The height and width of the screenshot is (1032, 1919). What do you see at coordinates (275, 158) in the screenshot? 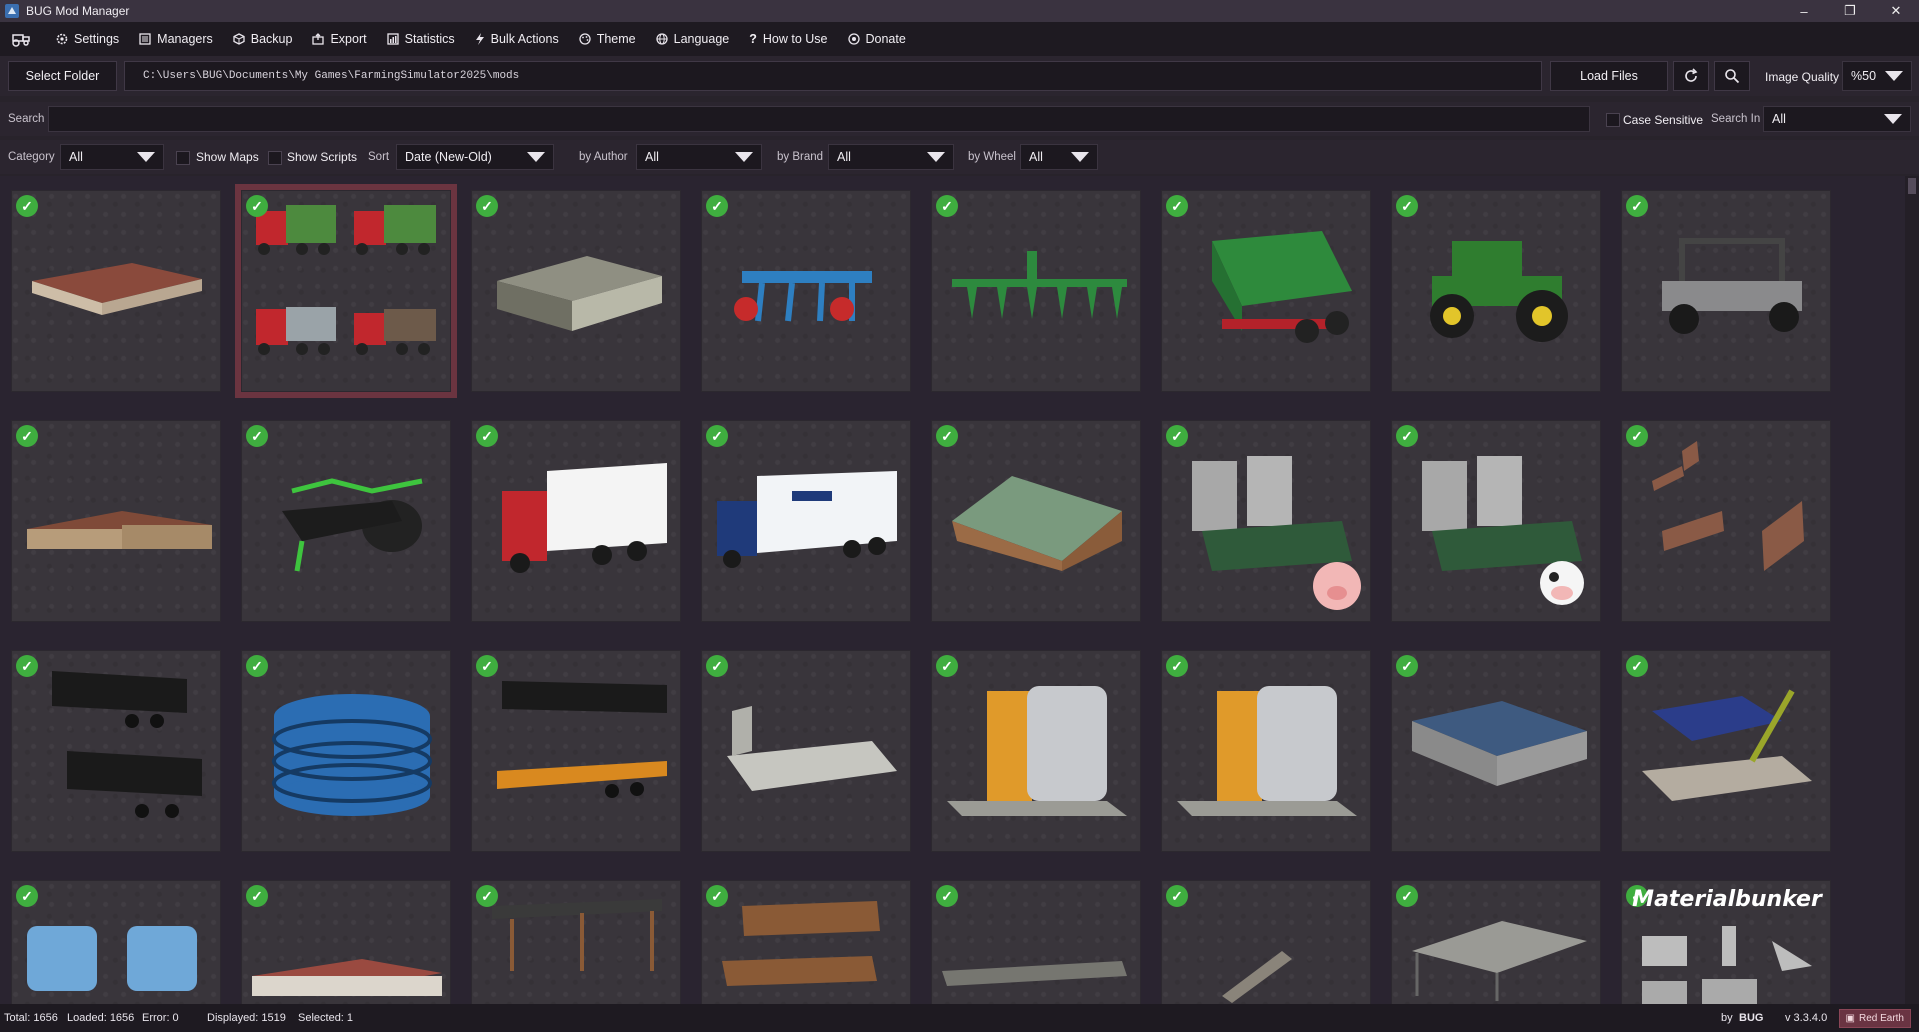
I see `show-scripts-checkbox` at bounding box center [275, 158].